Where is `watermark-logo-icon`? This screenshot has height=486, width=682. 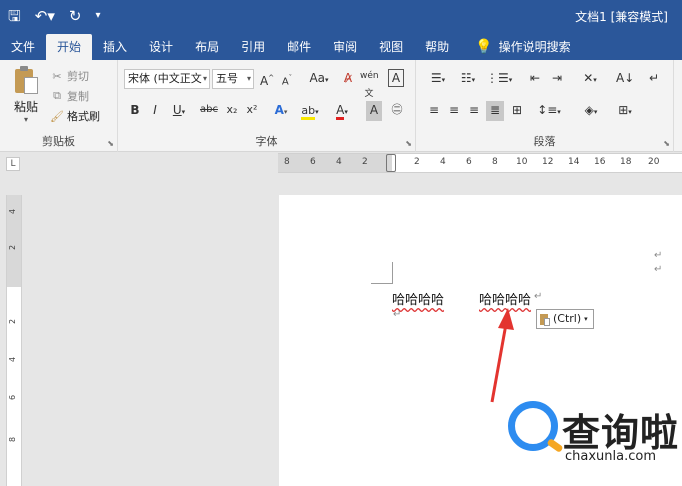
watermark-logo-icon is located at coordinates (533, 426).